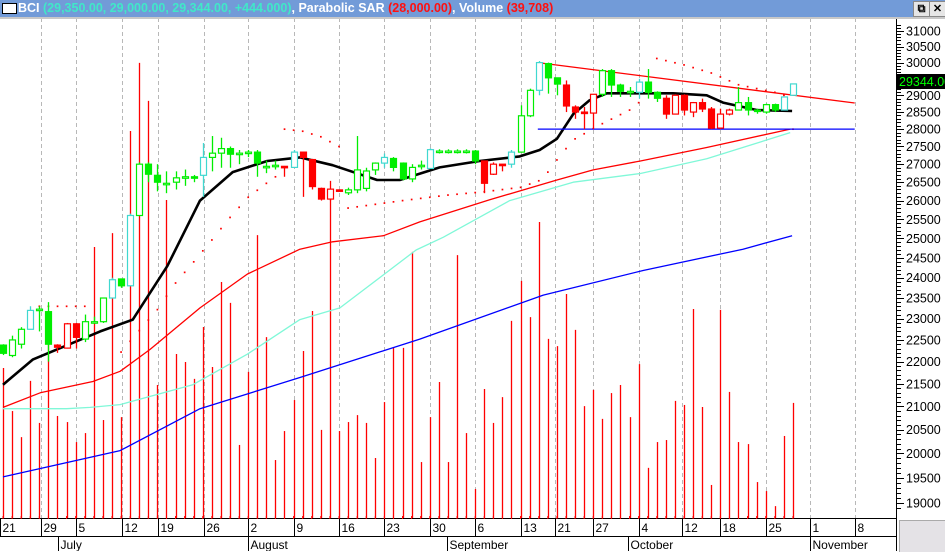 The height and width of the screenshot is (552, 945). I want to click on restore-icon: ⧉, so click(921, 9).